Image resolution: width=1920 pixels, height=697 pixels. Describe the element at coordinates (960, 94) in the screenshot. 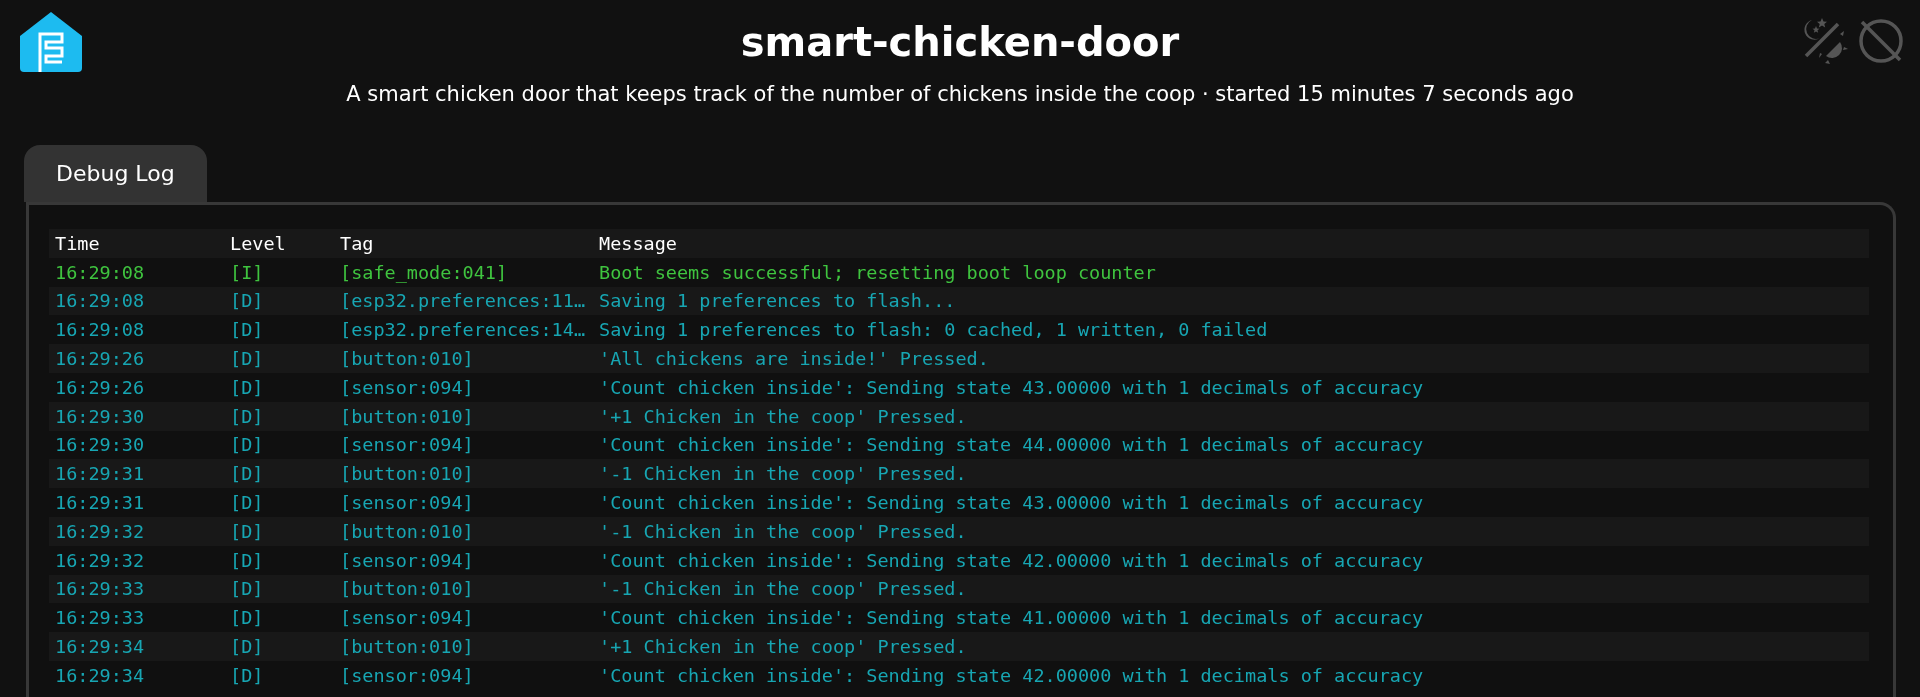

I see `device-subtitle: A smart chicken door that keeps track of the number of chickens inside the coop · started 15 minutes 7 seconds ago` at that location.